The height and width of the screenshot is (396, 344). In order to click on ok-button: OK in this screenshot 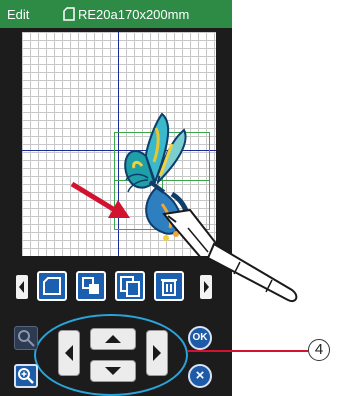, I will do `click(200, 338)`.